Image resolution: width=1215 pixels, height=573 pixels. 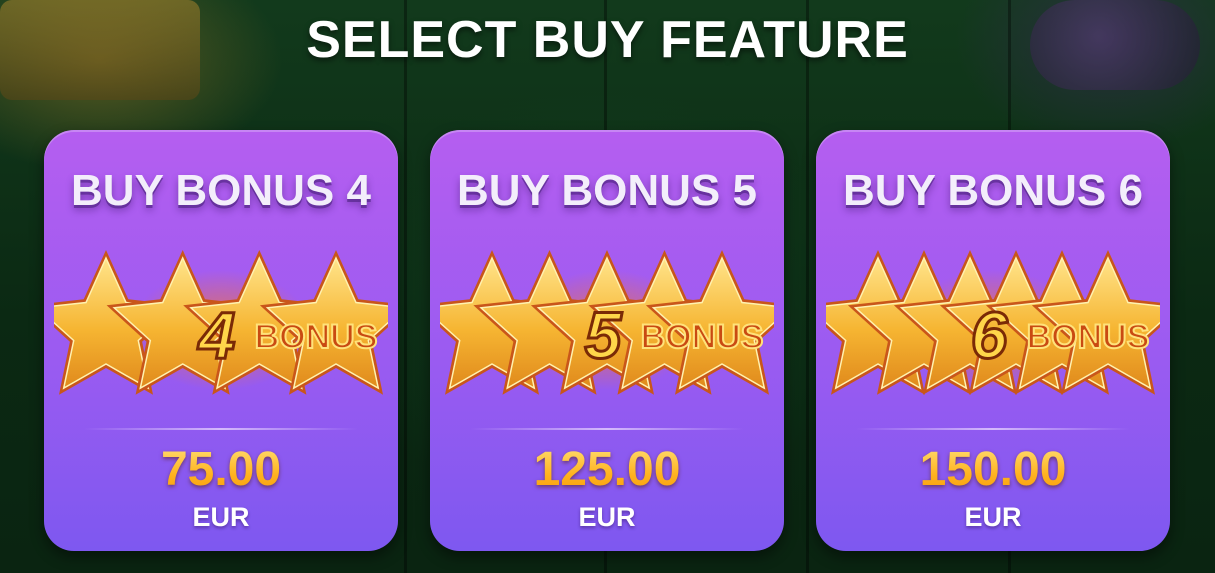 I want to click on bonus-stars-6-icon: BONUS 6, so click(x=993, y=322).